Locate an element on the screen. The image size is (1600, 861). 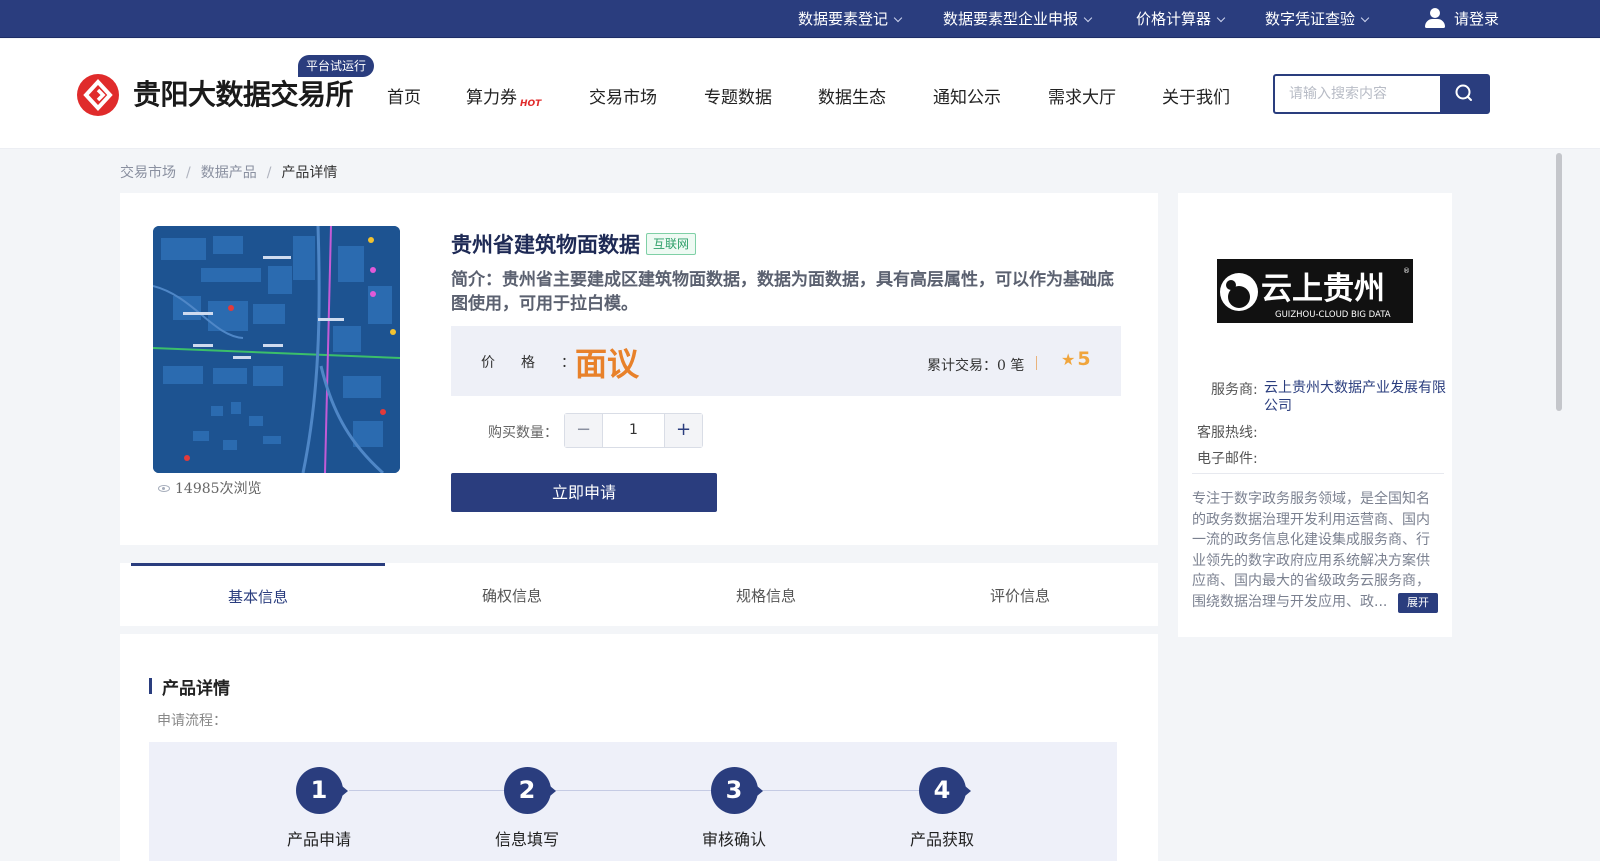
quantity-label: 购买数量： is located at coordinates (523, 433).